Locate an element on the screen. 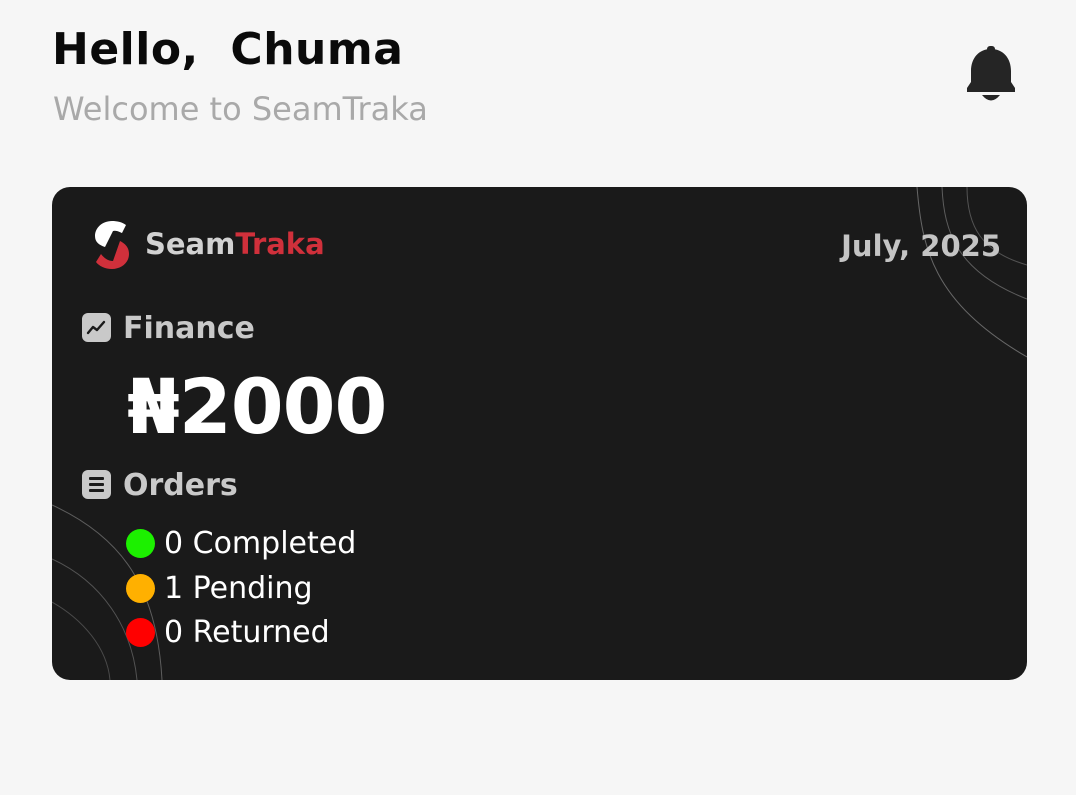 The height and width of the screenshot is (795, 1076). status-pending: 1 Pending is located at coordinates (219, 588).